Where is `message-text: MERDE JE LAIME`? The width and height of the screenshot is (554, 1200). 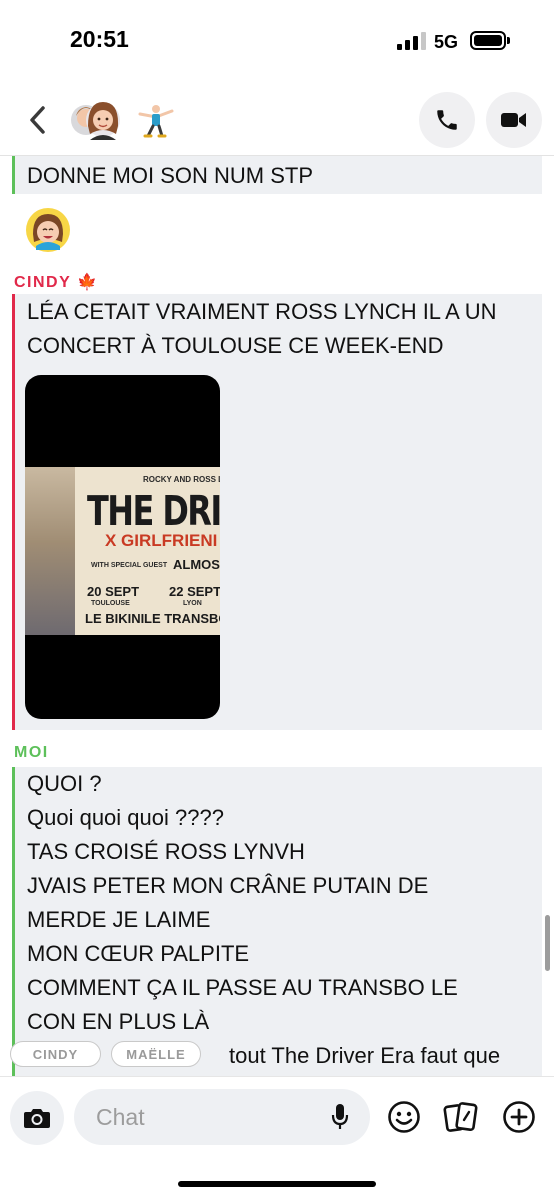
message-text: MERDE JE LAIME is located at coordinates (119, 919).